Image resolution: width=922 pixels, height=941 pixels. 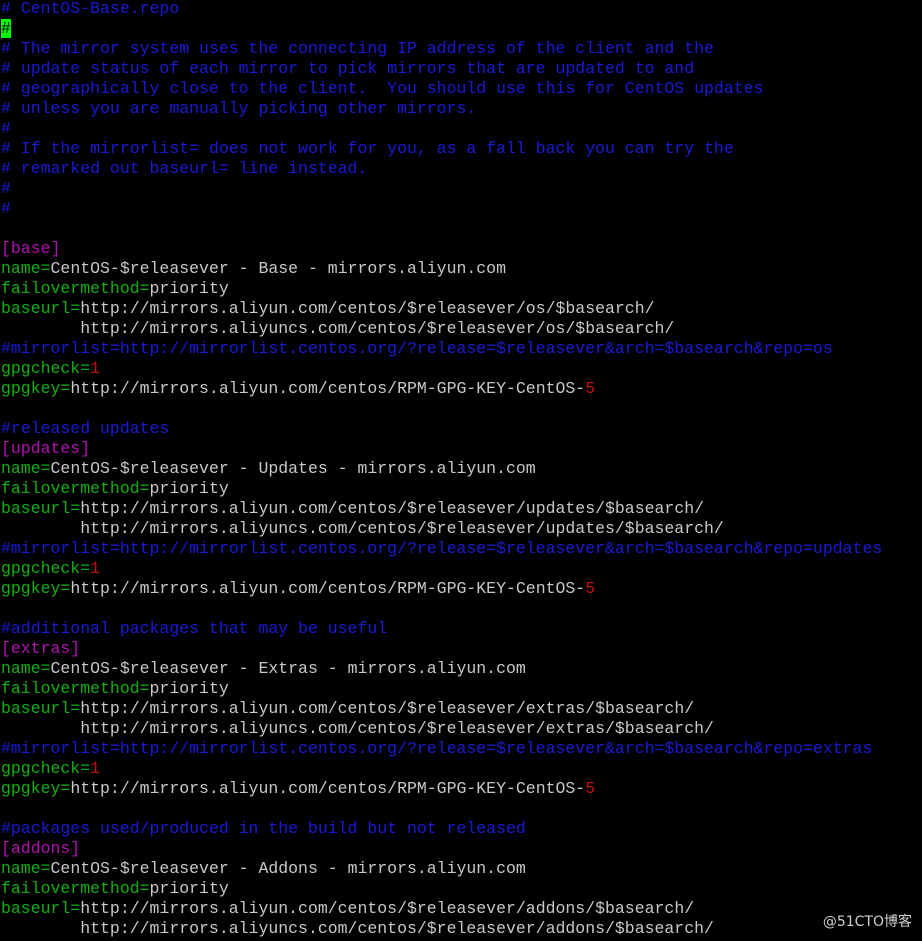 What do you see at coordinates (85, 428) in the screenshot?
I see `syntax-comment-text: #released updates` at bounding box center [85, 428].